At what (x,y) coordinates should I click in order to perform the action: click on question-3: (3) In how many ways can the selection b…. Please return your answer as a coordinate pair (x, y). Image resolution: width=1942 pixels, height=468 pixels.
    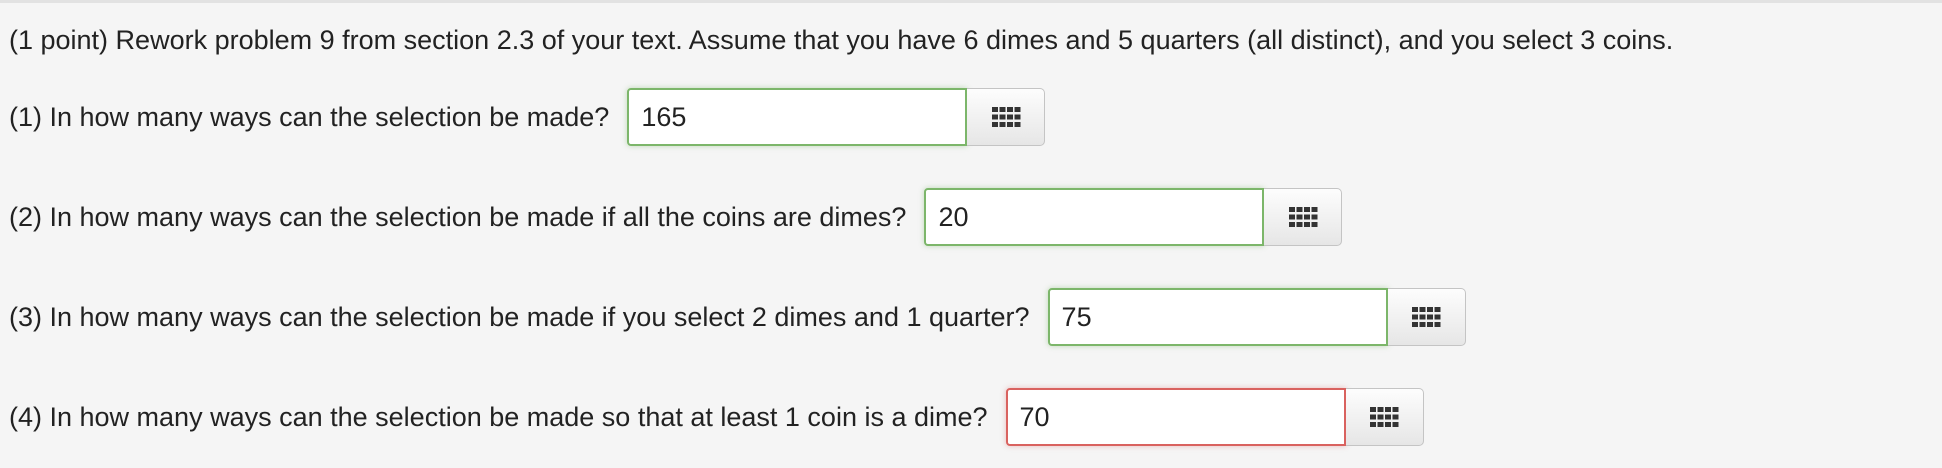
    Looking at the image, I should click on (737, 317).